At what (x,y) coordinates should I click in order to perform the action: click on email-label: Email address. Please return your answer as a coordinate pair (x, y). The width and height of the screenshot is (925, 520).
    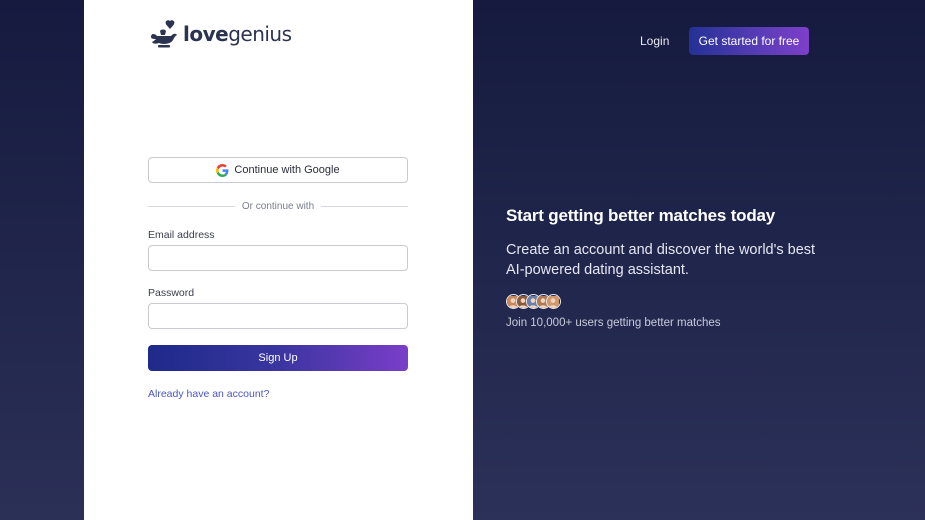
    Looking at the image, I should click on (181, 235).